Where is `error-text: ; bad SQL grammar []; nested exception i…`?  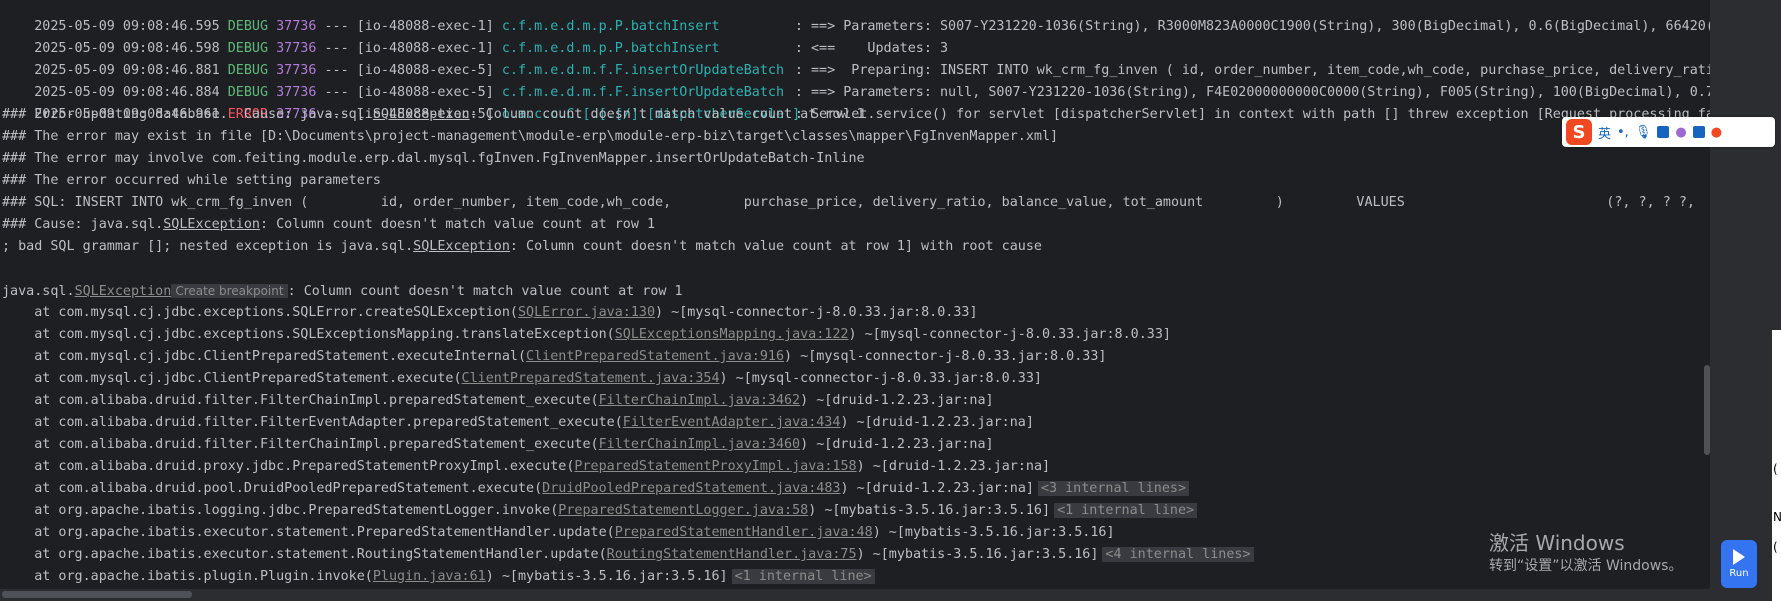 error-text: ; bad SQL grammar []; nested exception i… is located at coordinates (208, 246).